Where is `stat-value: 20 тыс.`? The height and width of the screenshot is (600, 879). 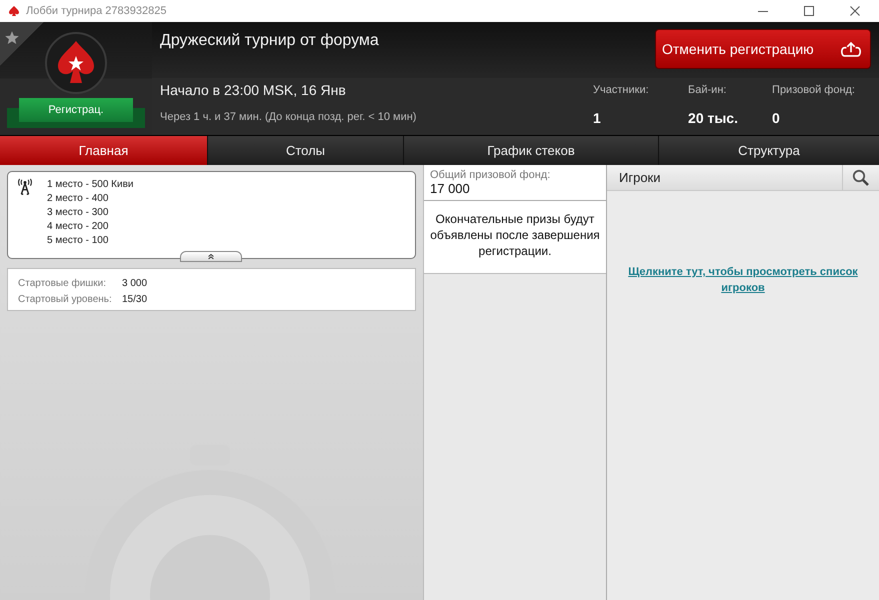 stat-value: 20 тыс. is located at coordinates (713, 118).